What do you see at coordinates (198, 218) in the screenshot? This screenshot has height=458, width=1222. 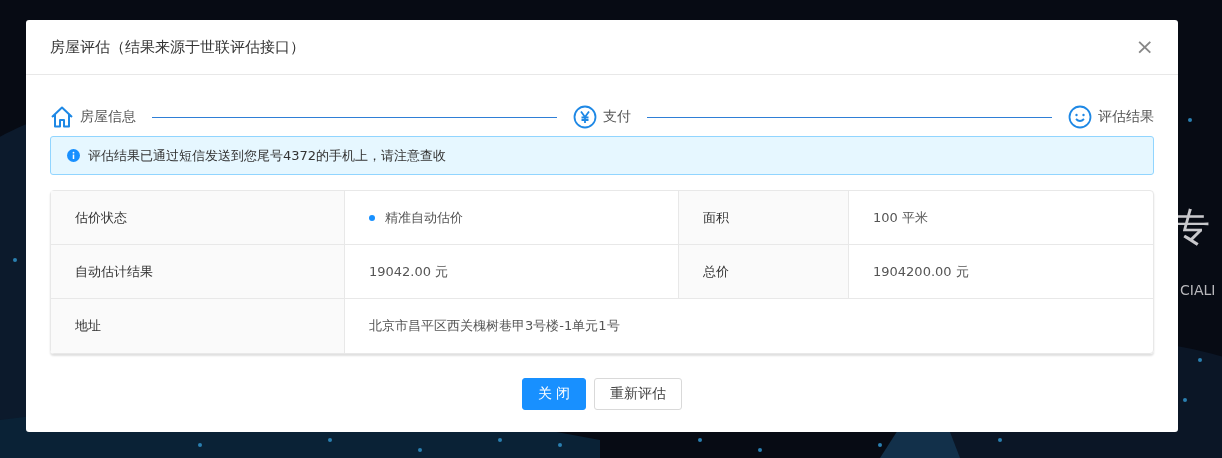 I see `label-cell: 估价状态` at bounding box center [198, 218].